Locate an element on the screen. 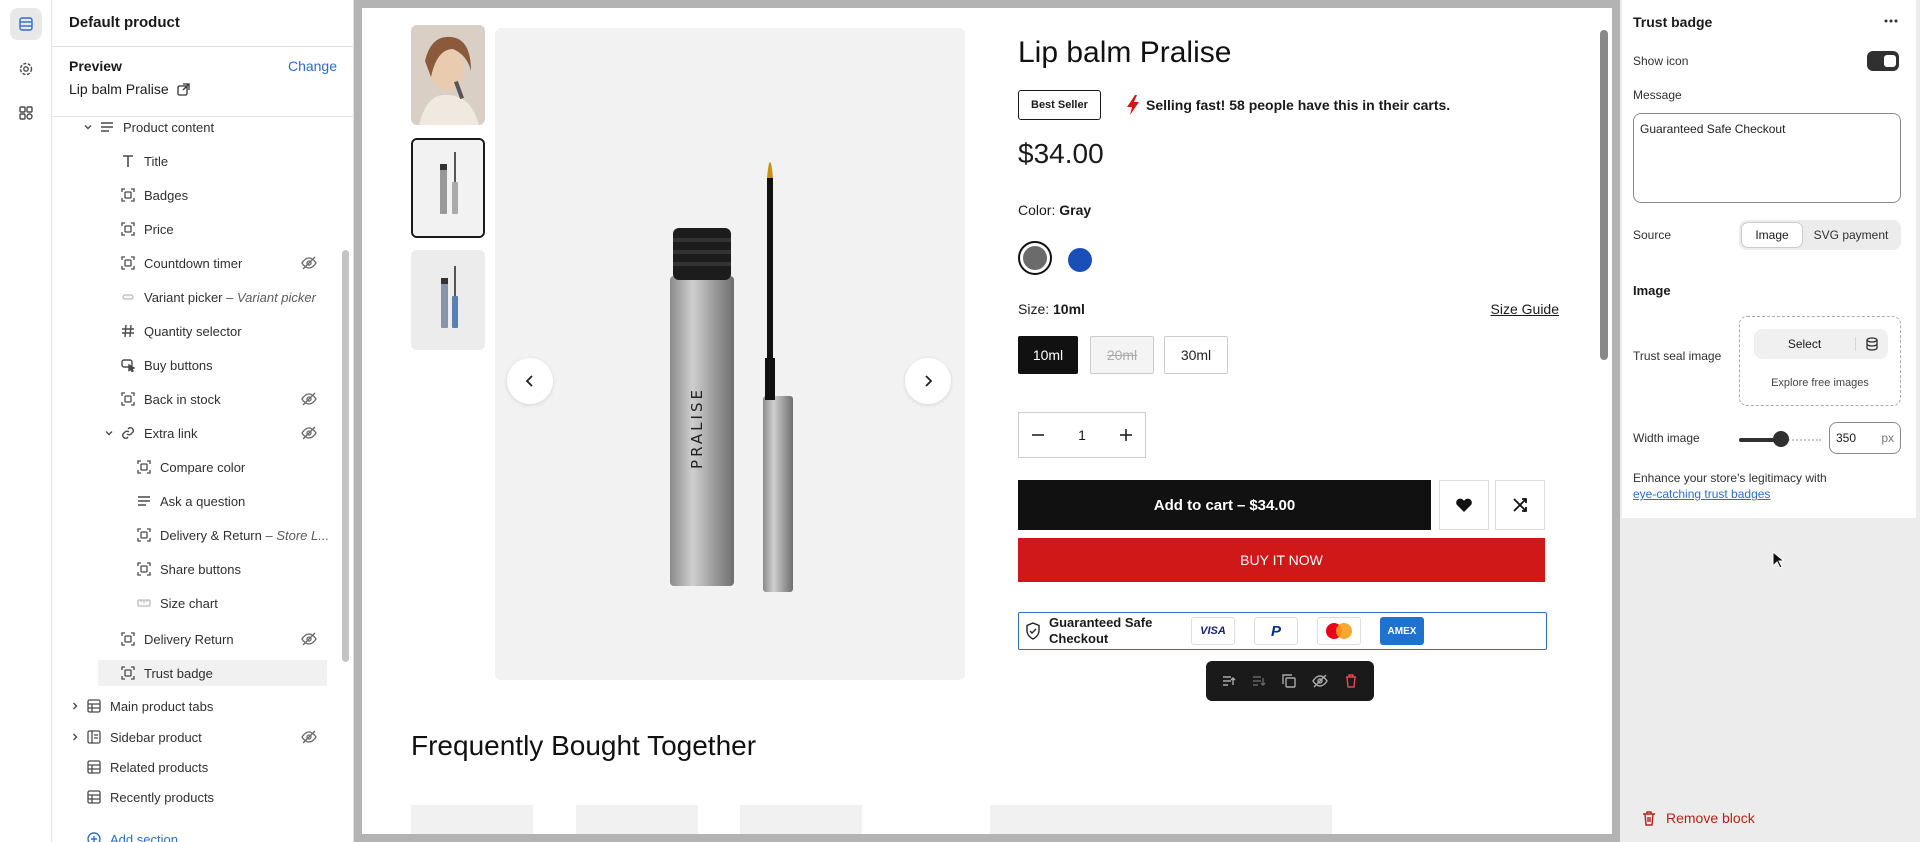  amex-label: AMEX is located at coordinates (1402, 631).